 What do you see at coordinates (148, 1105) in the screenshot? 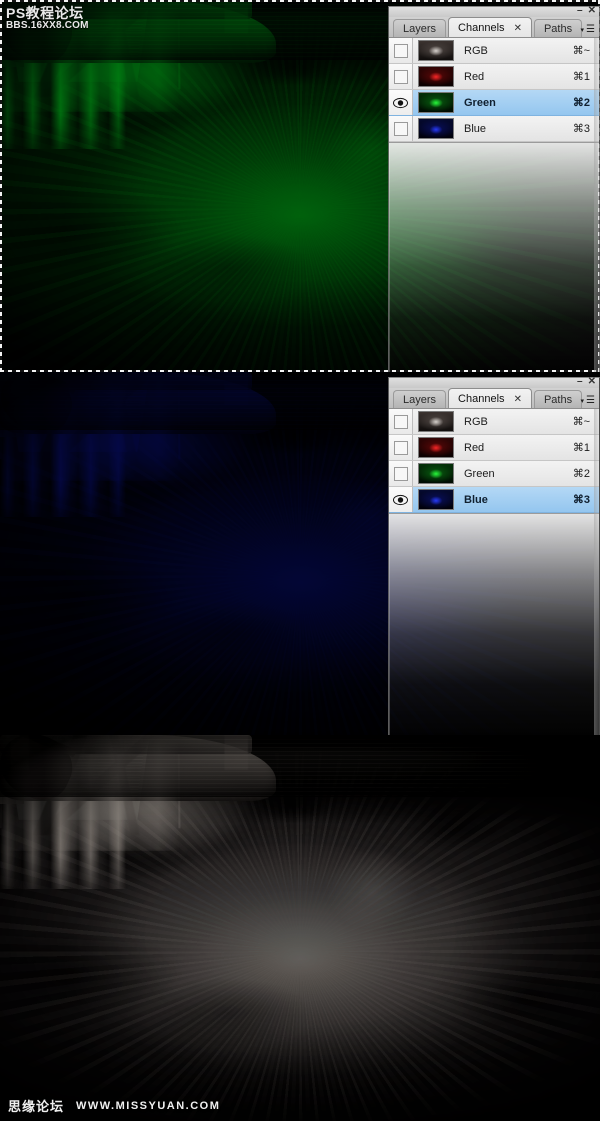
I see `watermark-forum-url: WWW.MISSYUAN.COM` at bounding box center [148, 1105].